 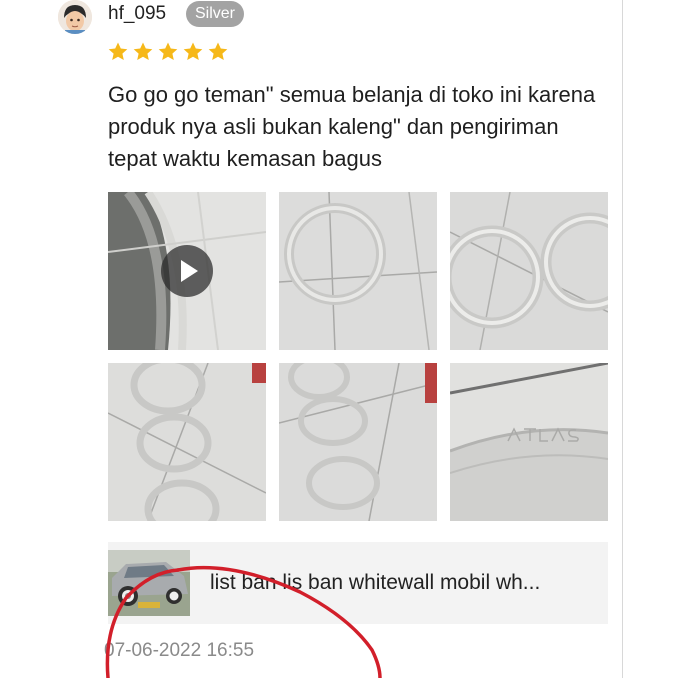 What do you see at coordinates (149, 605) in the screenshot?
I see `watermark` at bounding box center [149, 605].